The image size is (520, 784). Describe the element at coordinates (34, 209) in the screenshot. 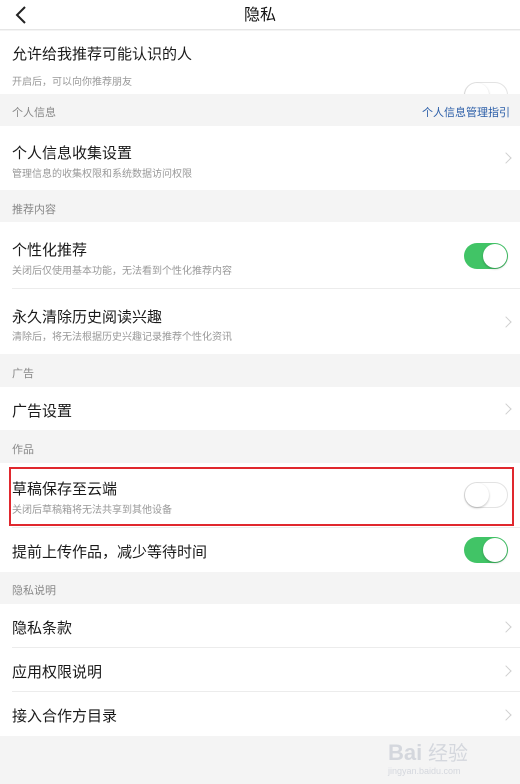

I see `section-title: 推荐内容` at that location.